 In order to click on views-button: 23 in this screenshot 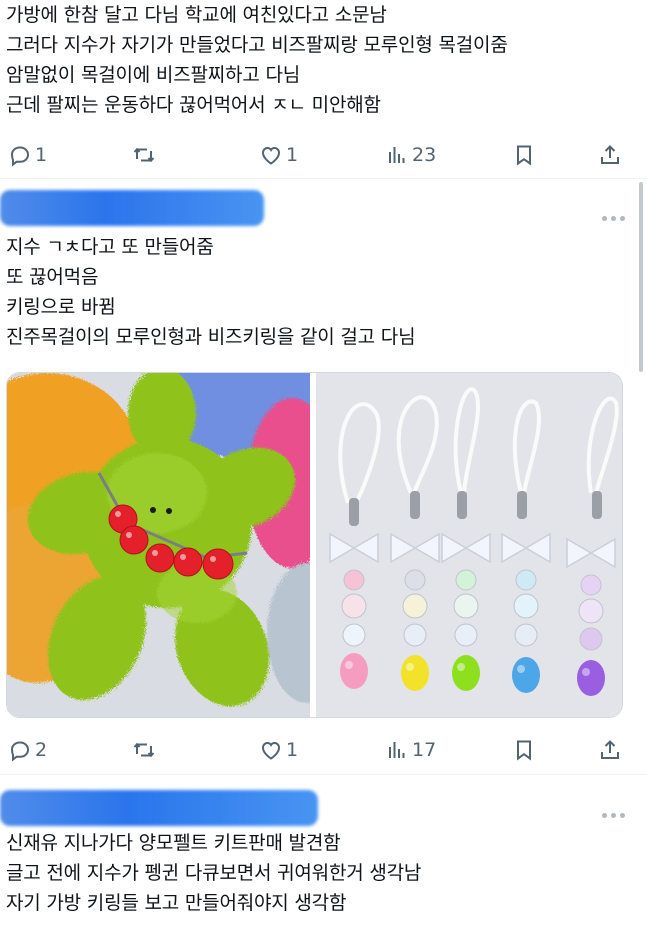, I will do `click(410, 155)`.